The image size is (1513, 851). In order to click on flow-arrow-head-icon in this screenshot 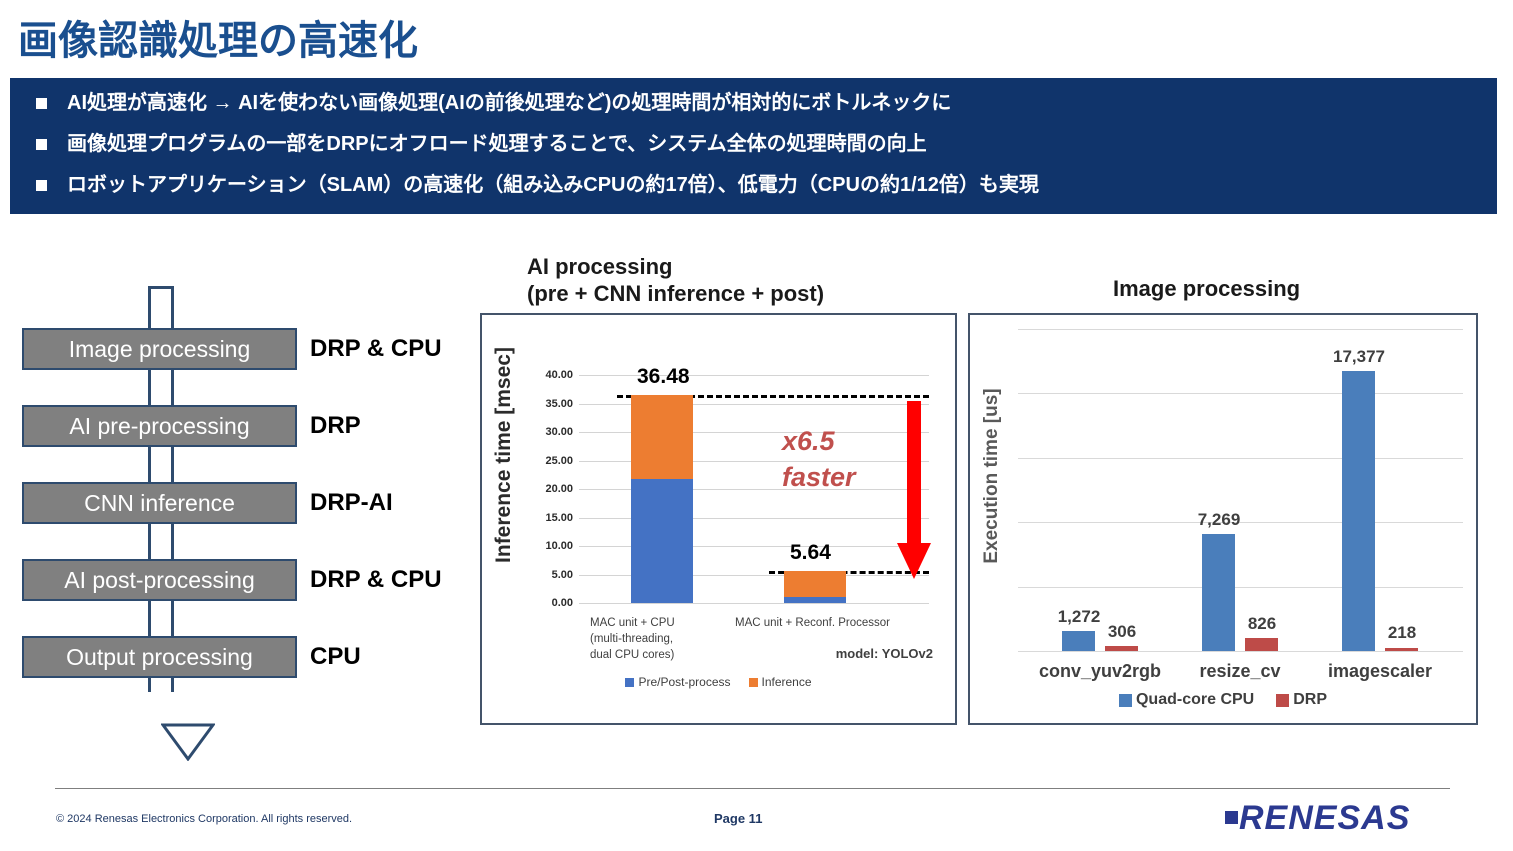, I will do `click(174, 724)`.